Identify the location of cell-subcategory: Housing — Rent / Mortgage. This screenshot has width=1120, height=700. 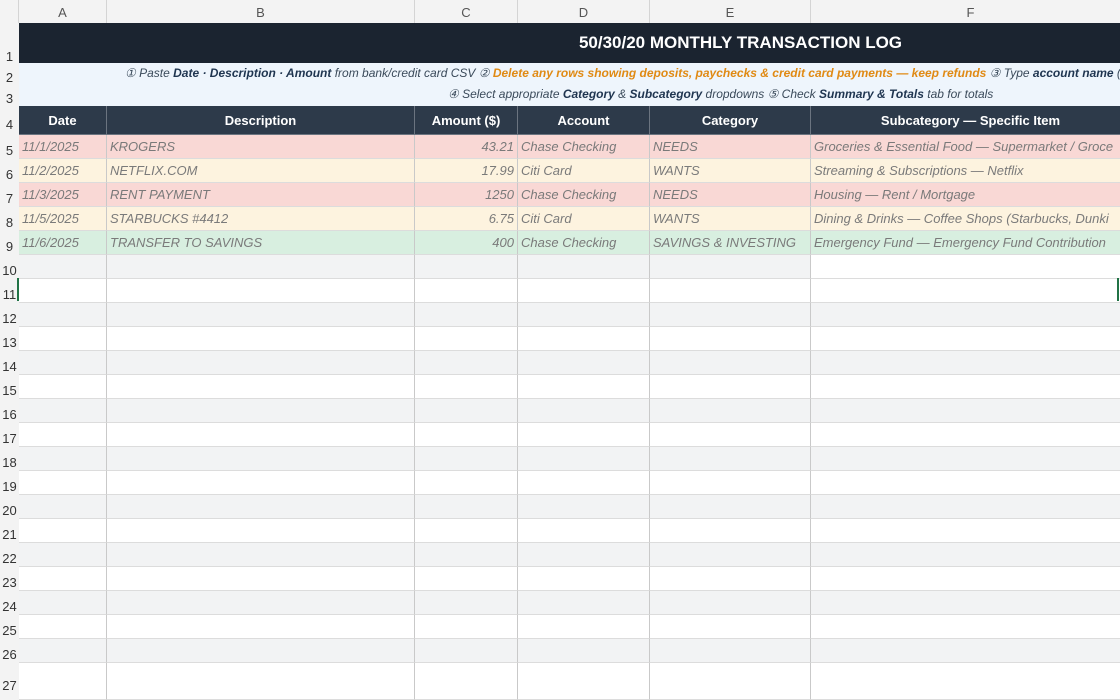
(965, 195).